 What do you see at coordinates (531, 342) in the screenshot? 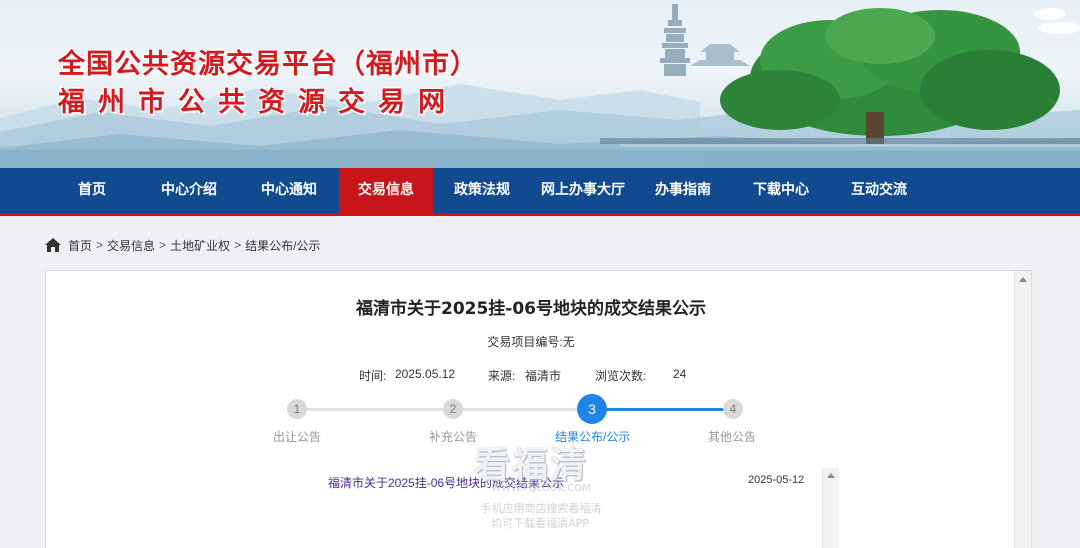
I see `project-number: 交易项目编号:无` at bounding box center [531, 342].